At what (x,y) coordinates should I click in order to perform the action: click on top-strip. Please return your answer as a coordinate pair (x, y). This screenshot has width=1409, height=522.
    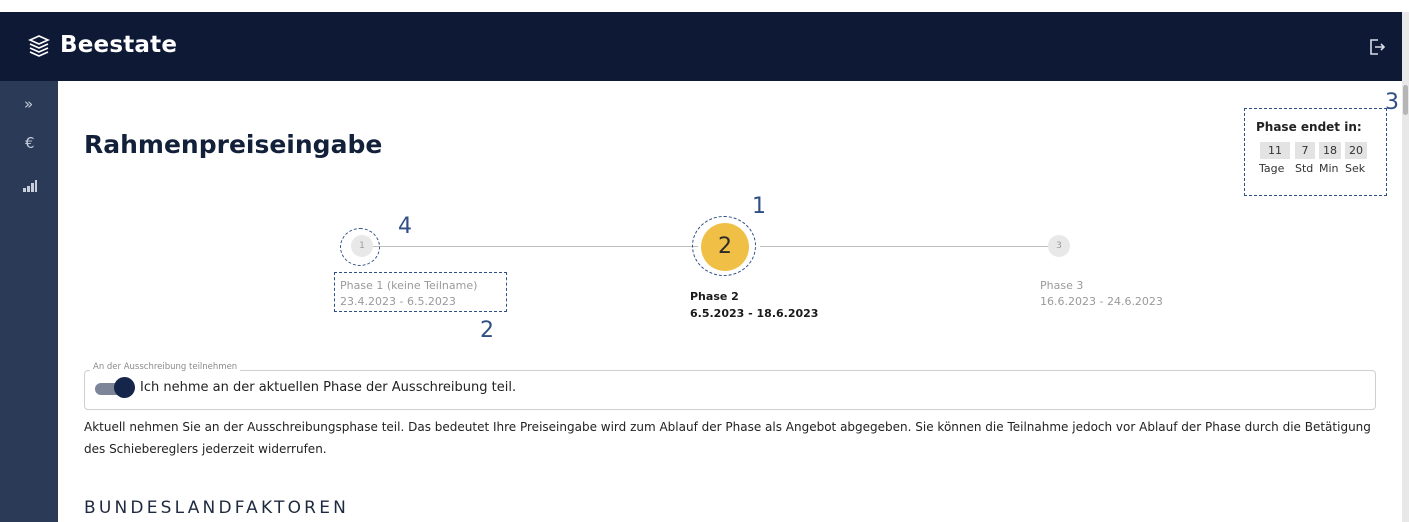
    Looking at the image, I should click on (704, 6).